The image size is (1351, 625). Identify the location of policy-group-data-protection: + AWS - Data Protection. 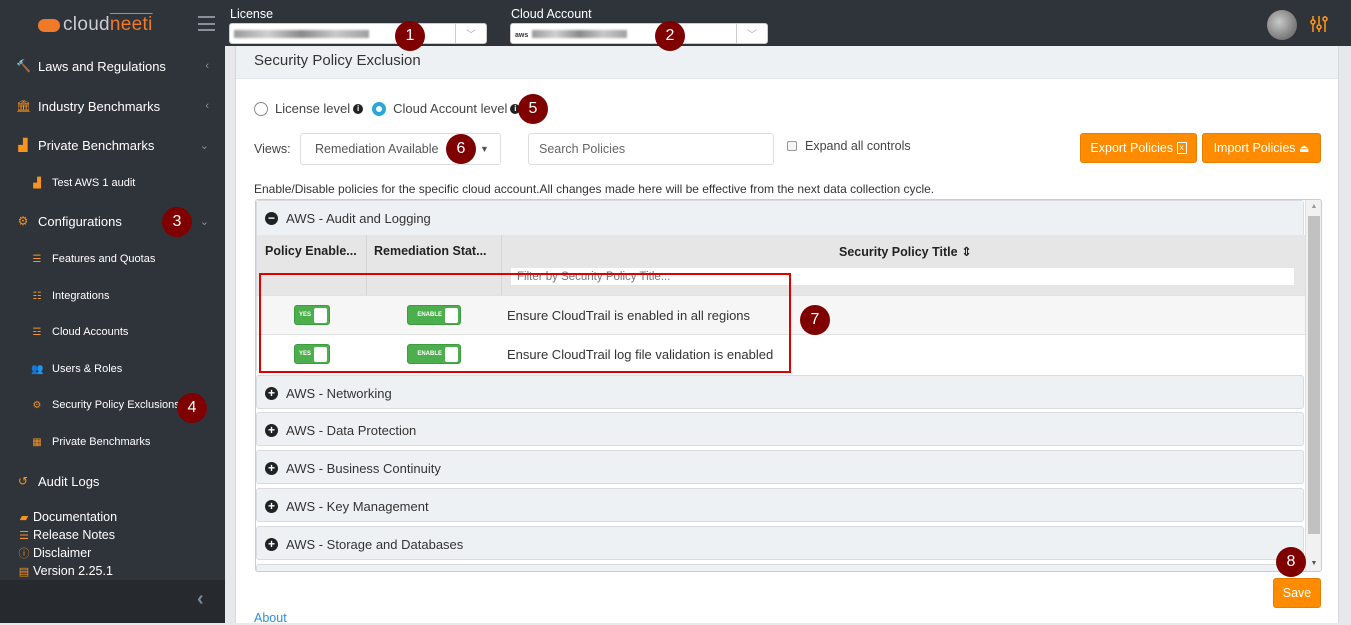
(780, 429).